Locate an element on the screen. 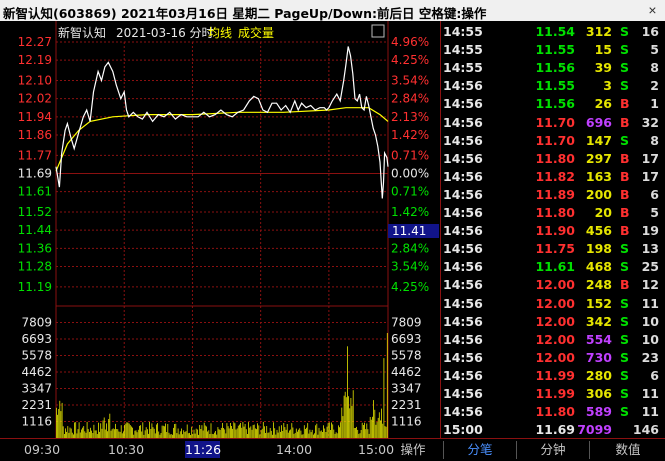 This screenshot has height=461, width=665. tick-row: 14:56 12.00 152 S 11 is located at coordinates (554, 304).